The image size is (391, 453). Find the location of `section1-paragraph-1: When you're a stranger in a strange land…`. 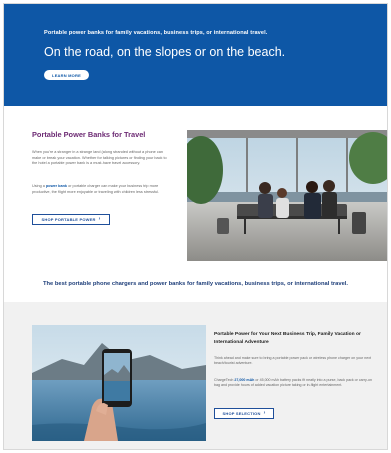

section1-paragraph-1: When you're a stranger in a strange land… is located at coordinates (99, 158).